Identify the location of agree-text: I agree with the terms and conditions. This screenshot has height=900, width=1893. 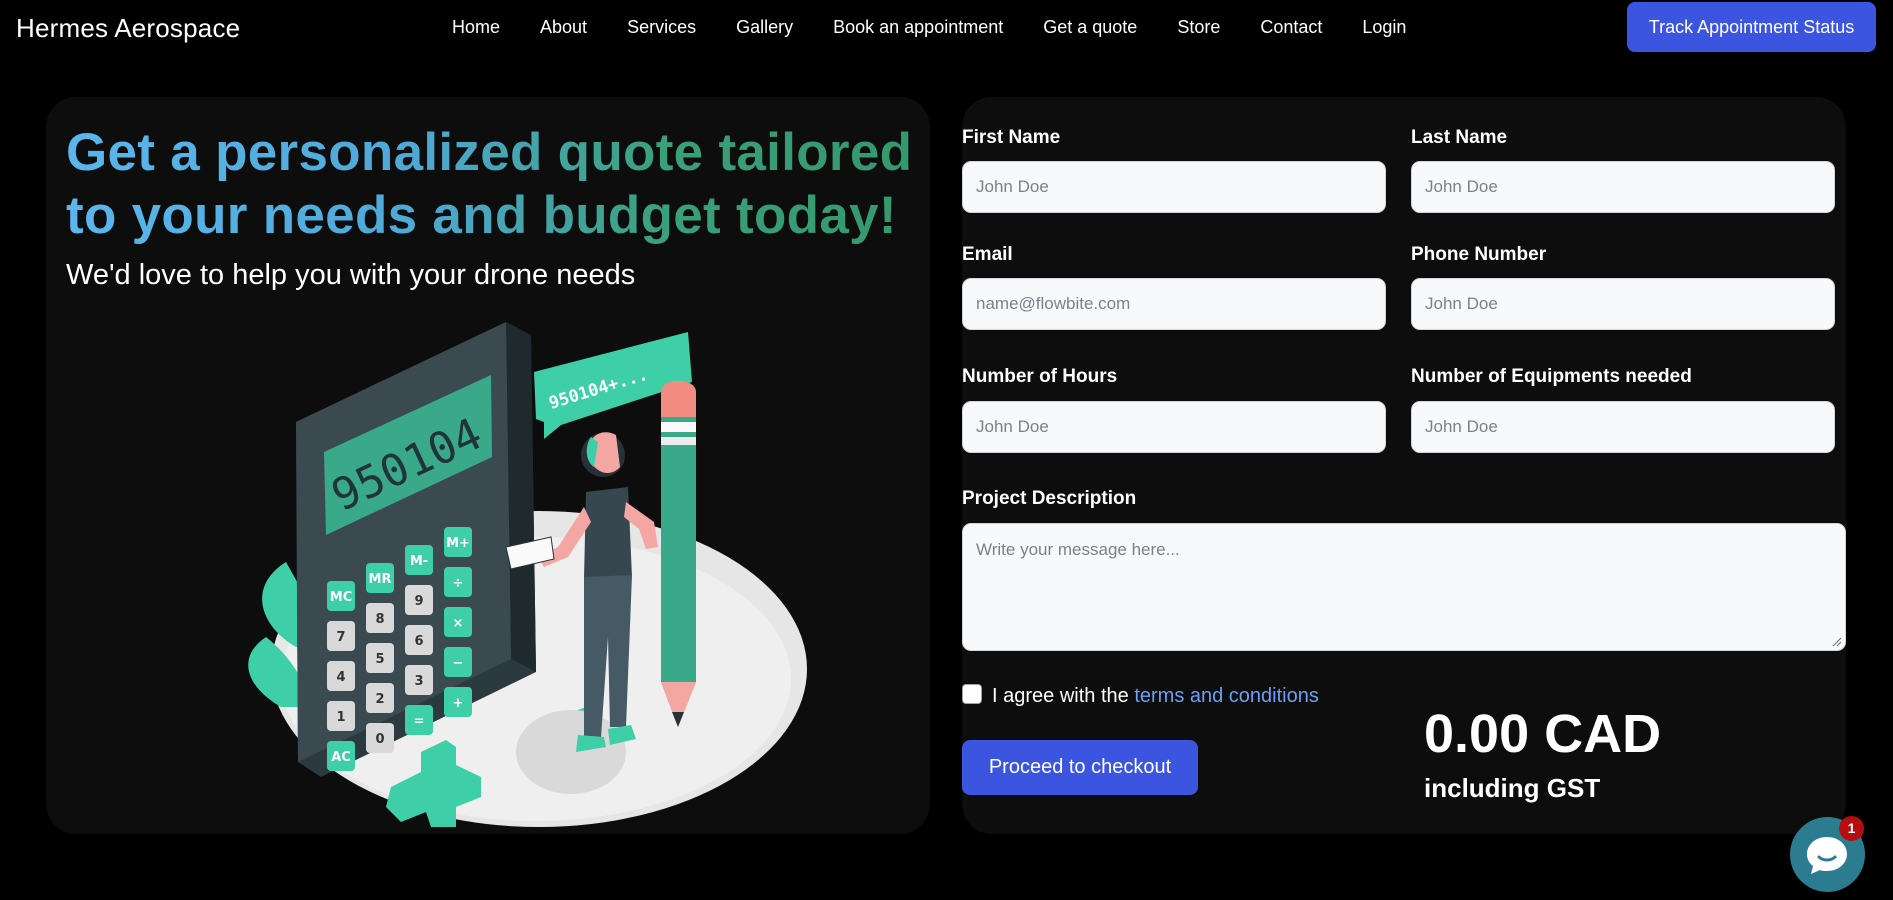
(1155, 696).